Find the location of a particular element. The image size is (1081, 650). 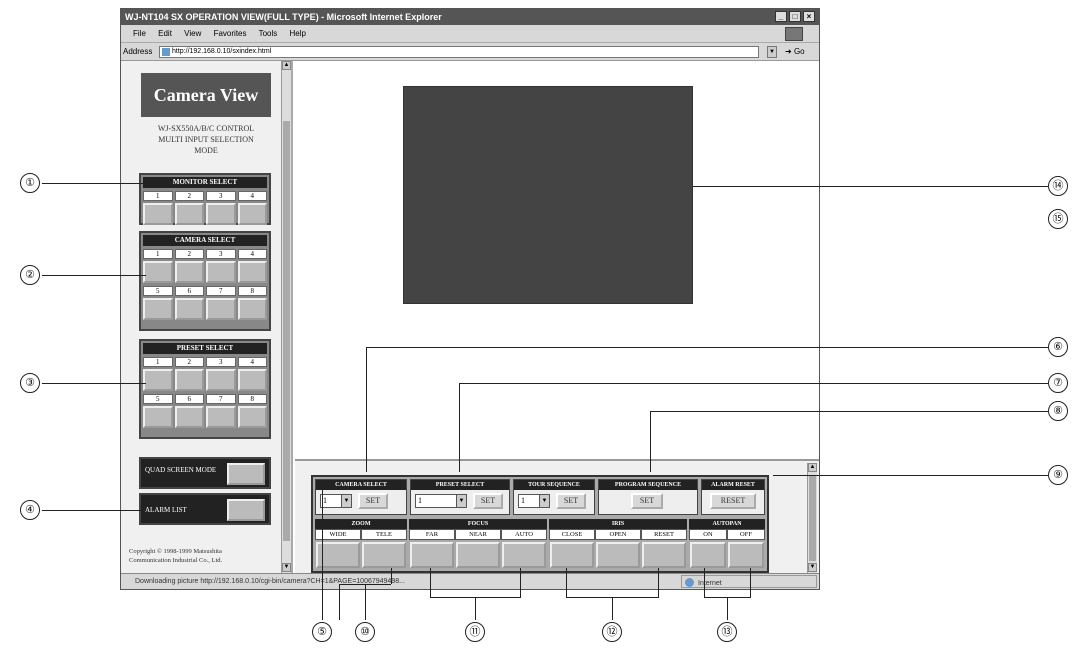

preset-number: 3 is located at coordinates (221, 362).